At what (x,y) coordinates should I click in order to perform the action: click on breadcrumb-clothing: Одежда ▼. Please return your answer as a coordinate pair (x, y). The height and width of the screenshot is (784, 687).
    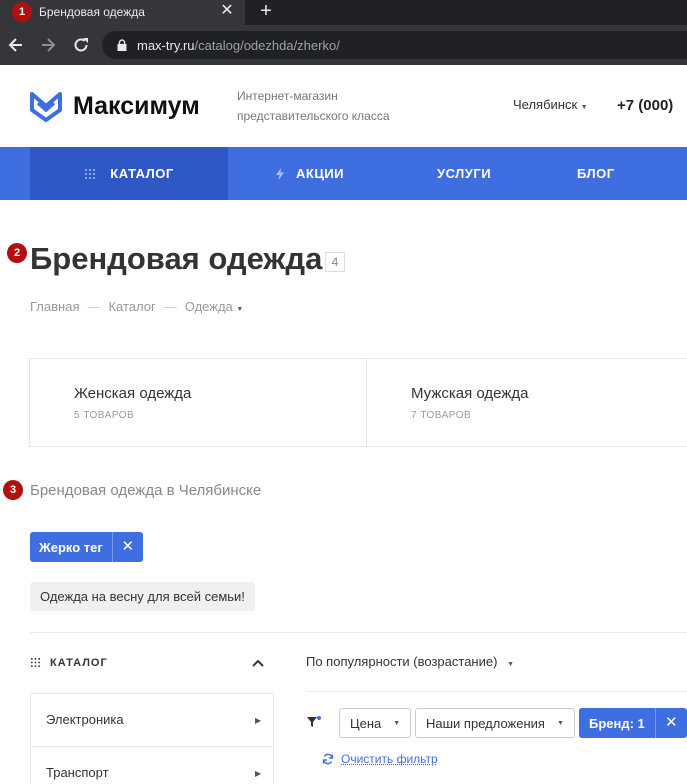
    Looking at the image, I should click on (214, 306).